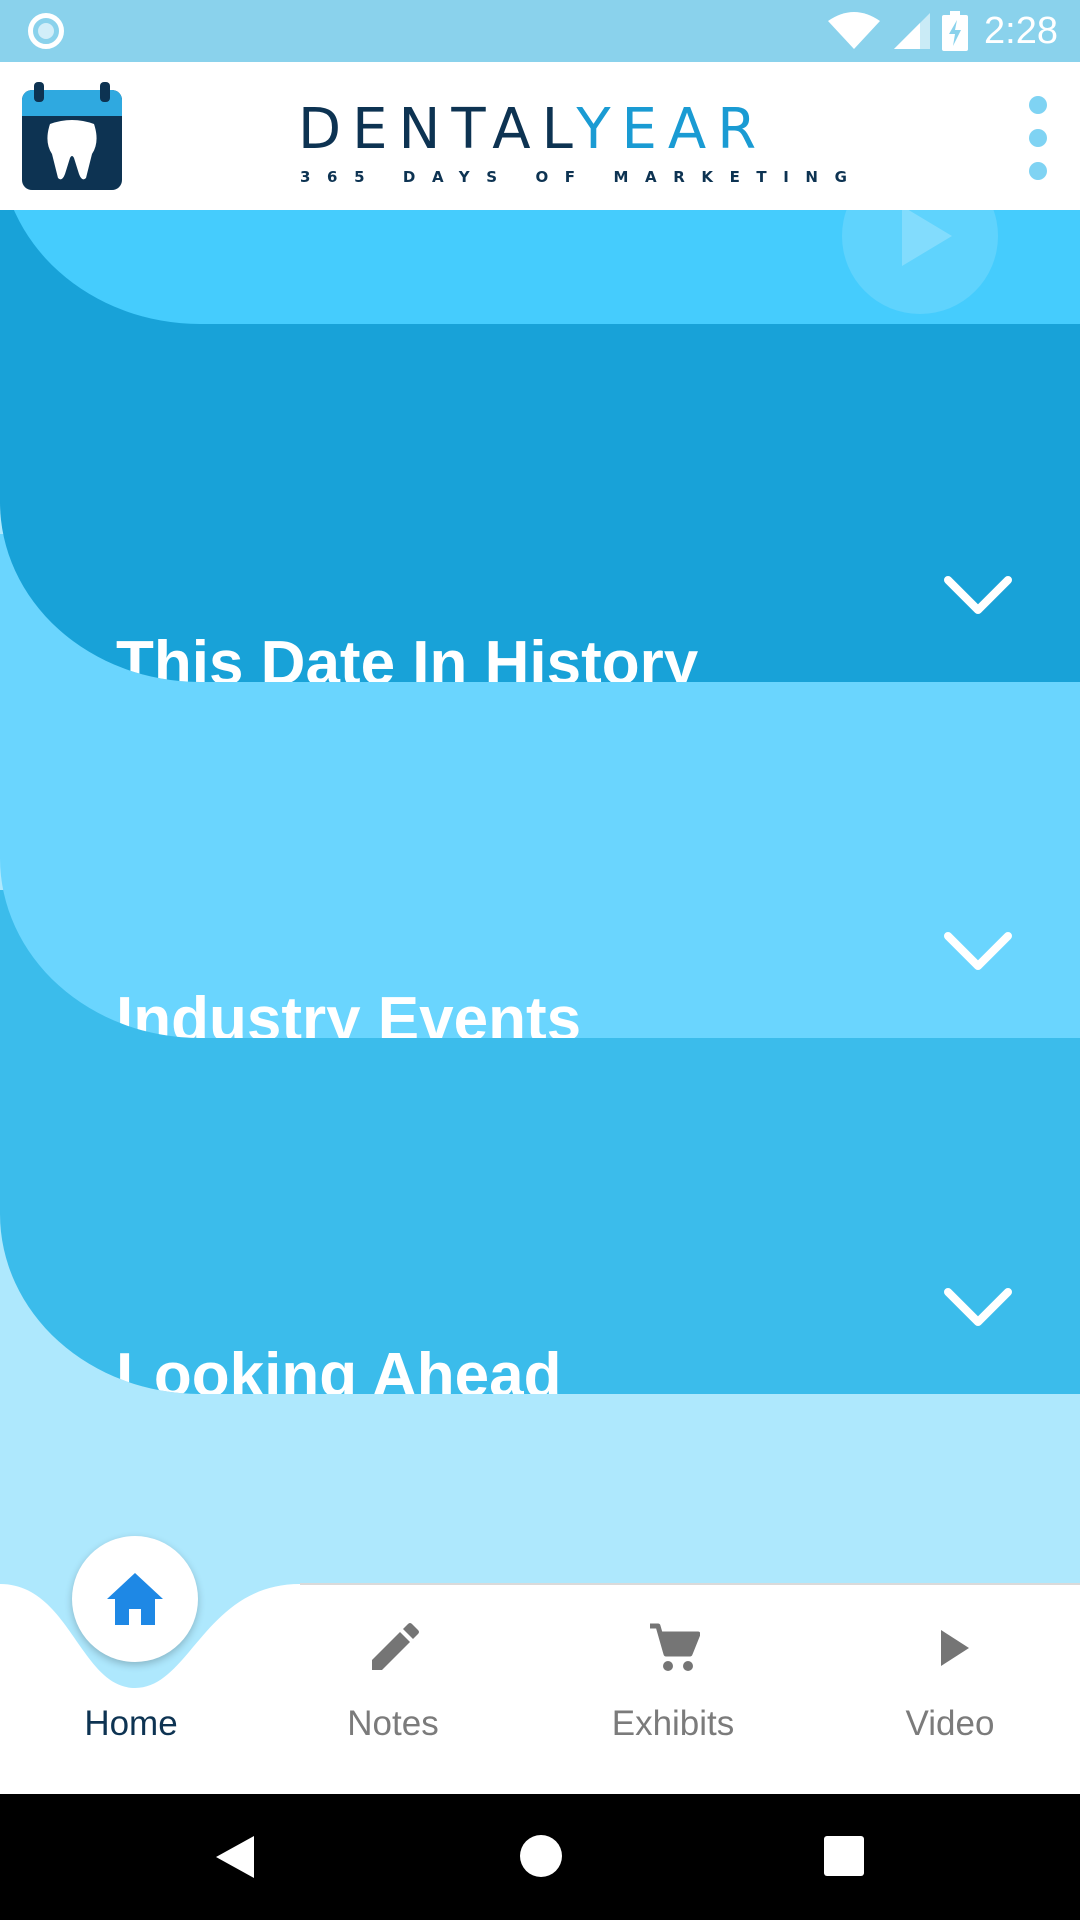 Image resolution: width=1080 pixels, height=1920 pixels. I want to click on nav-label-video: Video, so click(950, 1723).